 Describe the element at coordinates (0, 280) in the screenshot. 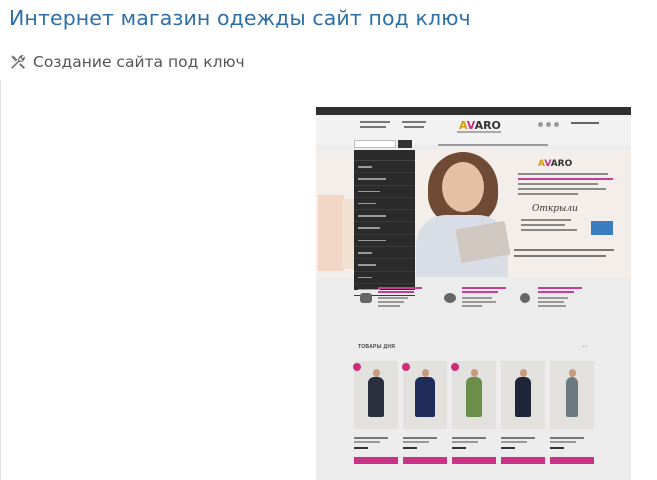

I see `divider` at that location.